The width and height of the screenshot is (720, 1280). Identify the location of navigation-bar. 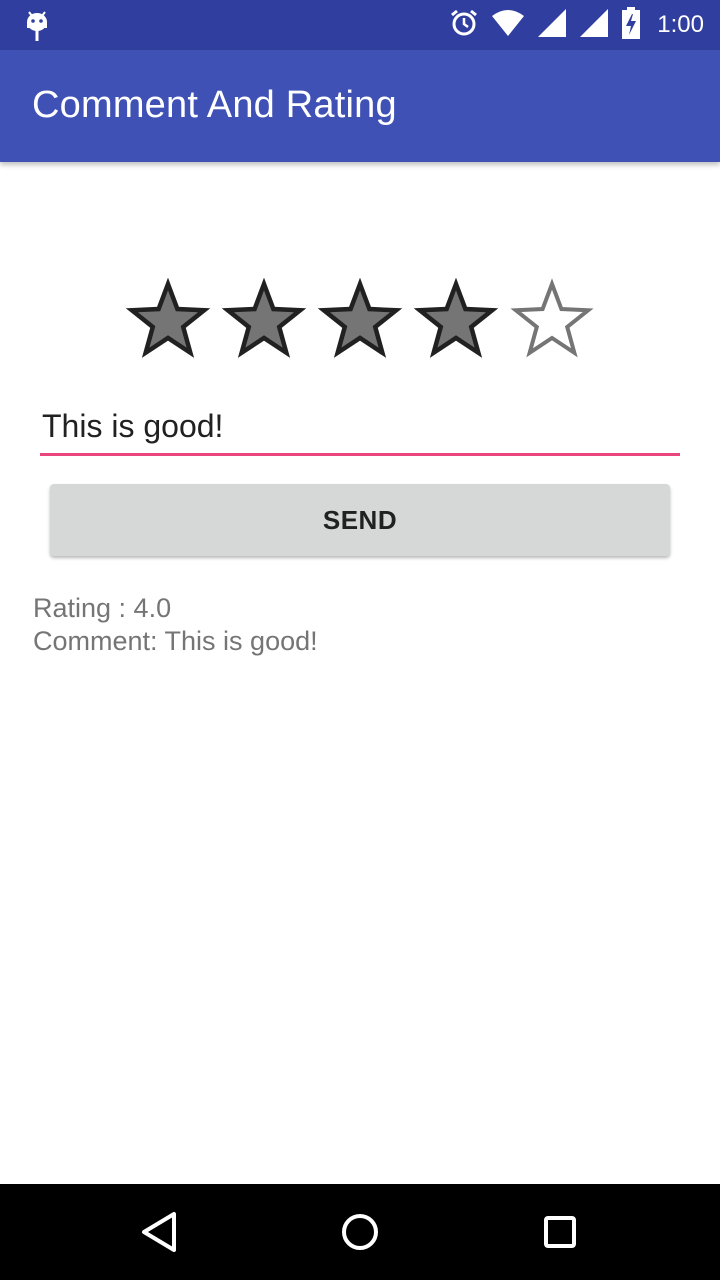
(360, 1232).